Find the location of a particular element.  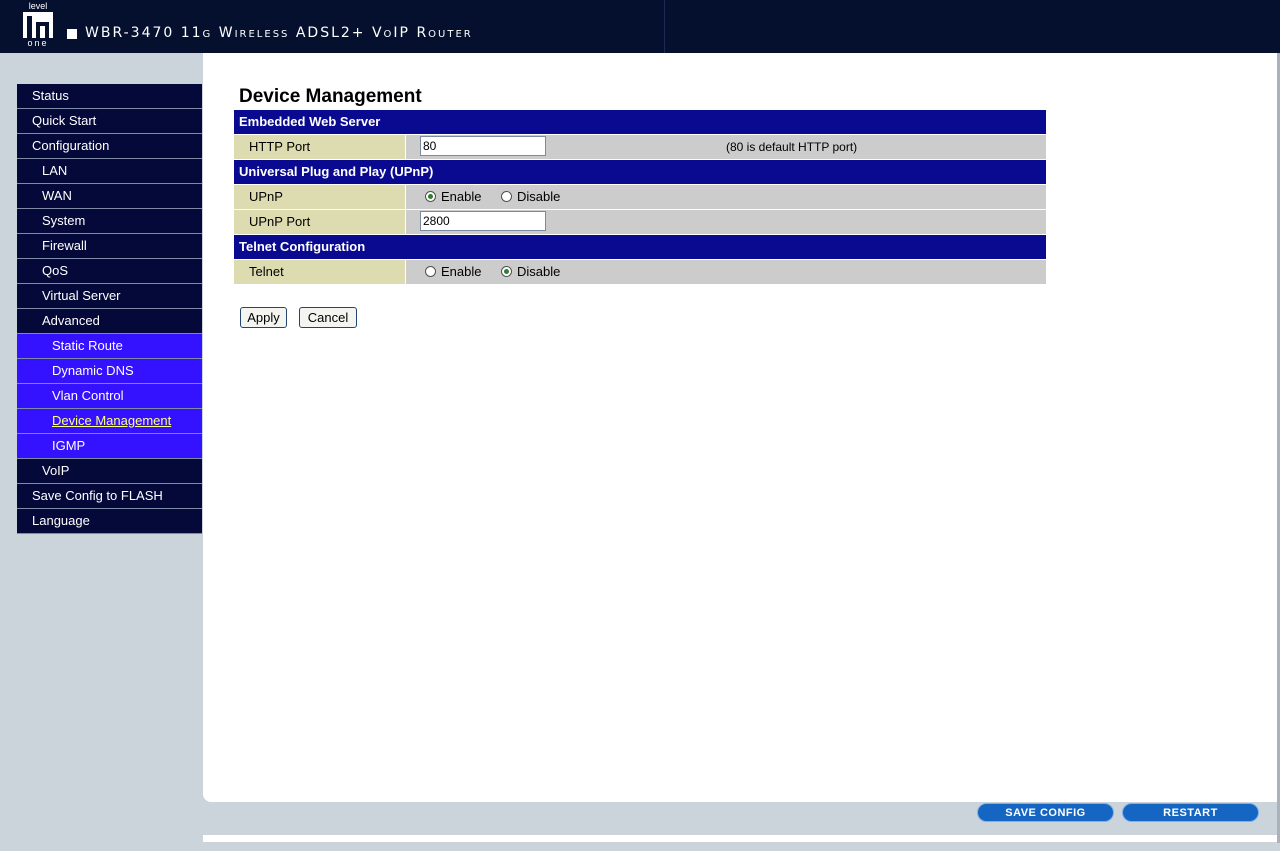

telnet-enable-radio is located at coordinates (430, 271).